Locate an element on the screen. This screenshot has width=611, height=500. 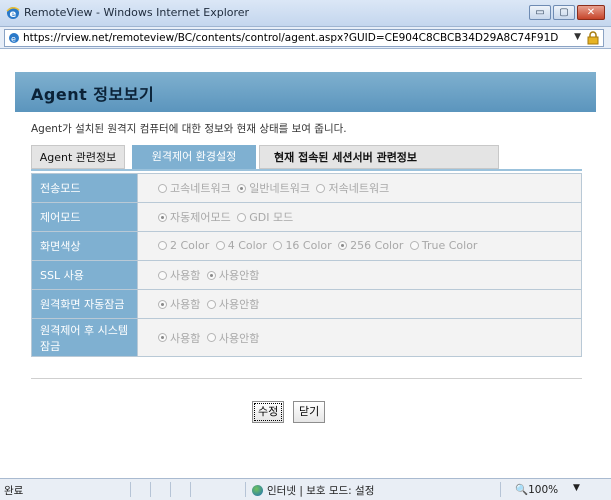
row-label: 원격제어 후 시스템잠금 is located at coordinates (84, 337).